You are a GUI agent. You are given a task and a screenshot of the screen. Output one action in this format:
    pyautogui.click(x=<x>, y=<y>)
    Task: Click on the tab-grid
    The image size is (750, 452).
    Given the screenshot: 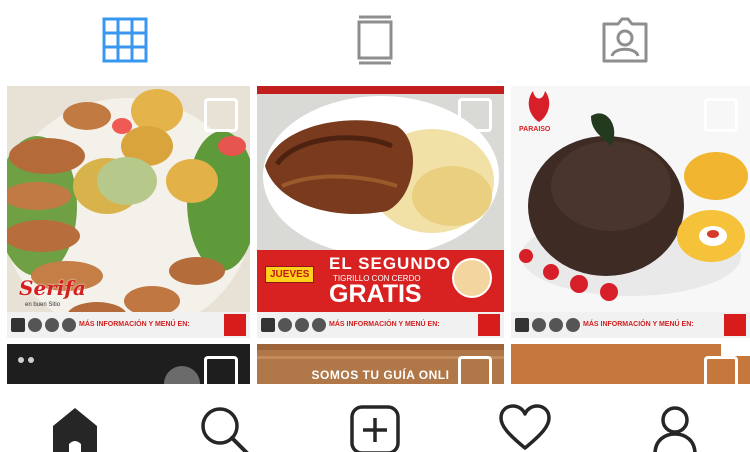 What is the action you would take?
    pyautogui.click(x=125, y=40)
    